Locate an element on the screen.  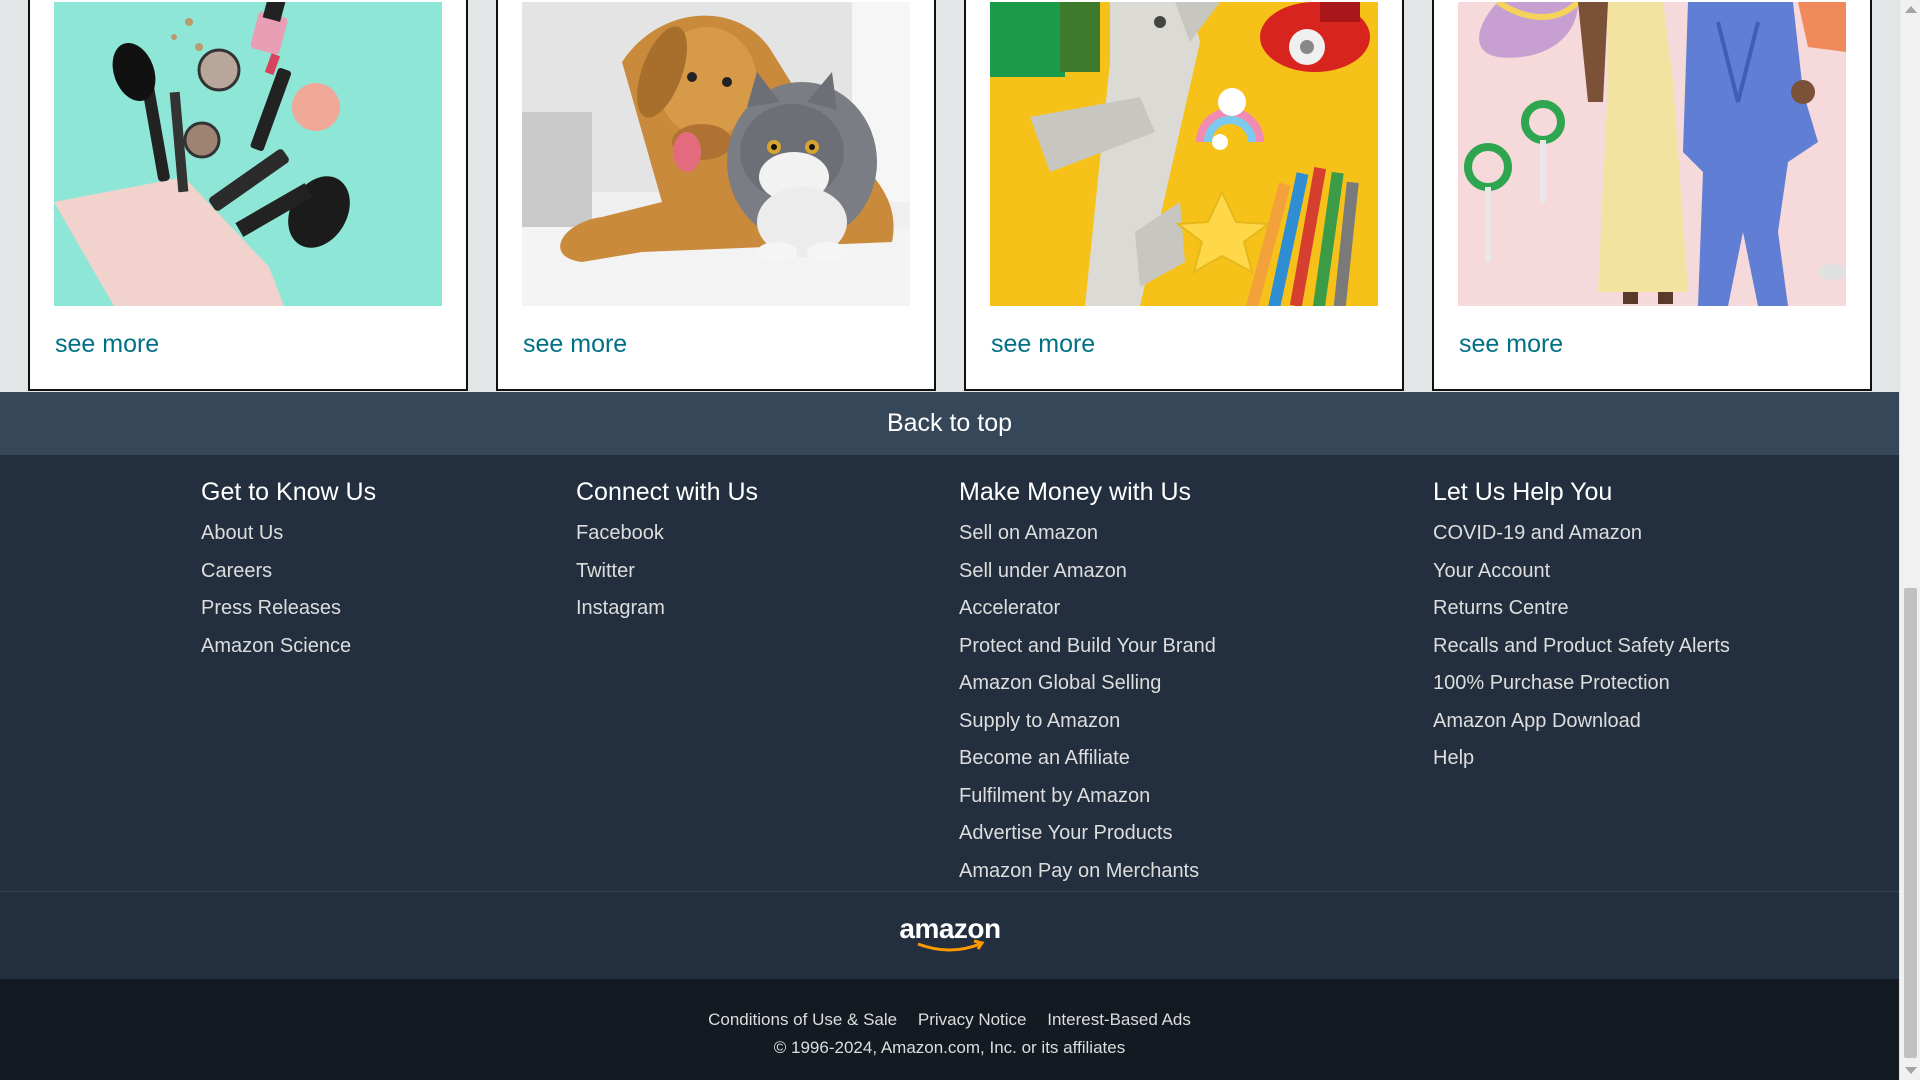
footer-link-instagram: Instagram is located at coordinates (620, 608).